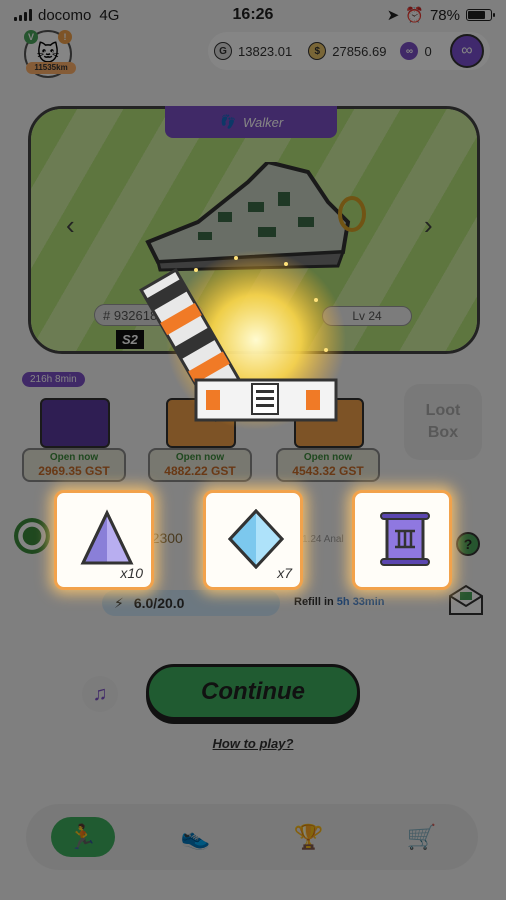 This screenshot has width=506, height=900. I want to click on reward-quantity: x7, so click(284, 573).